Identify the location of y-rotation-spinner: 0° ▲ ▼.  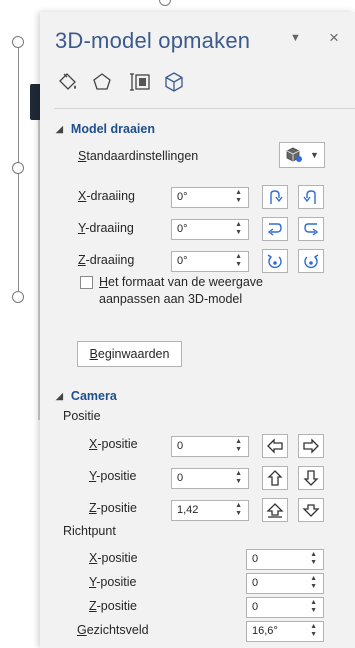
(210, 229).